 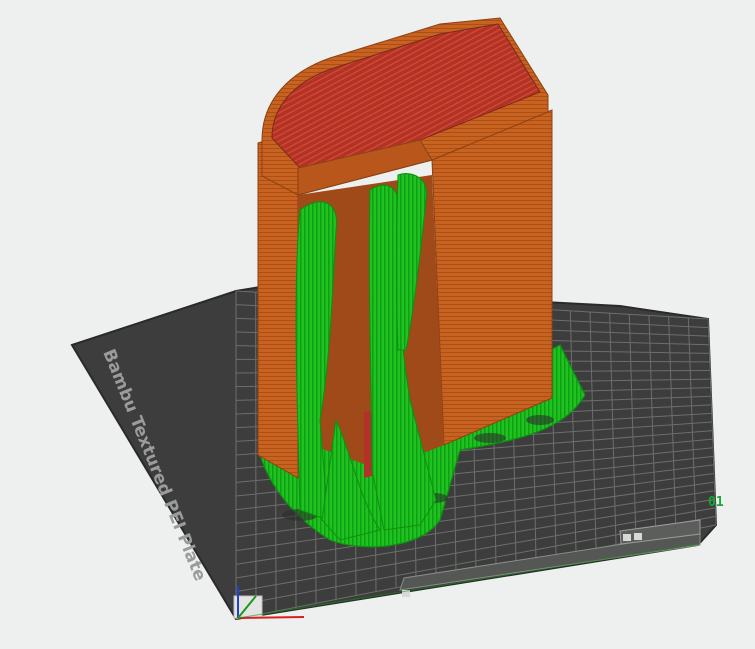 I want to click on plate-number: 01, so click(x=716, y=502).